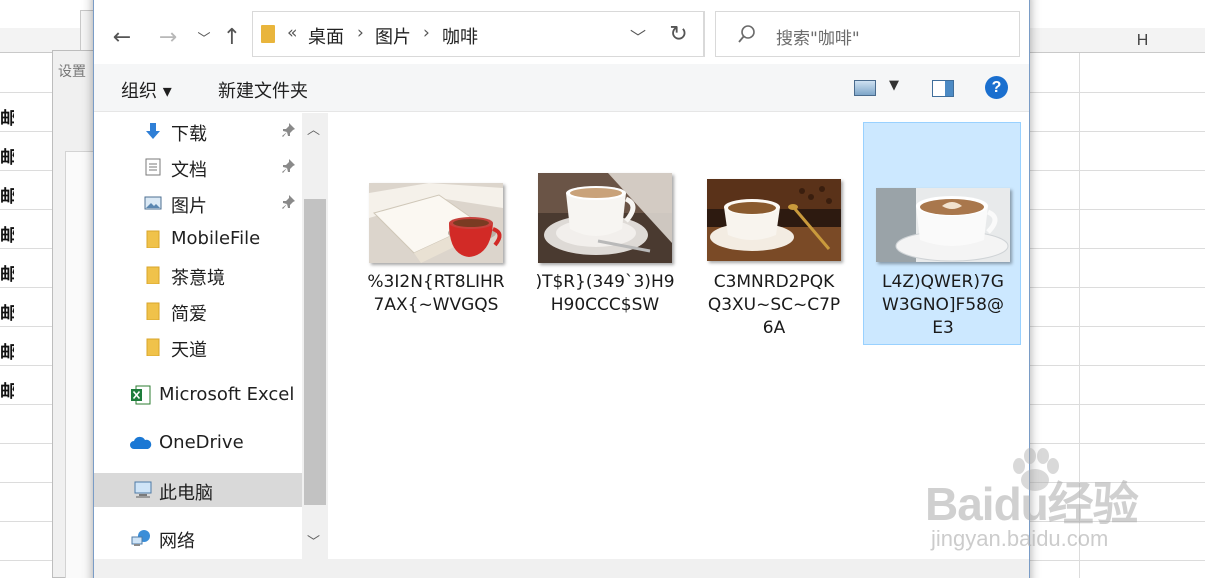  I want to click on nav-item-jane-eyre-folder: 简爱, so click(198, 311).